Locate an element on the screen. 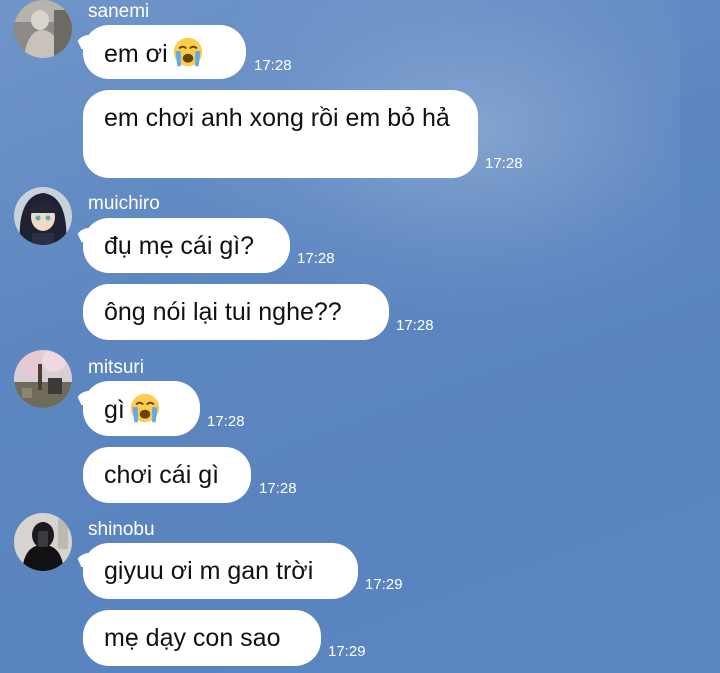 The width and height of the screenshot is (720, 673). sender-name-sanemi: sanemi is located at coordinates (119, 11).